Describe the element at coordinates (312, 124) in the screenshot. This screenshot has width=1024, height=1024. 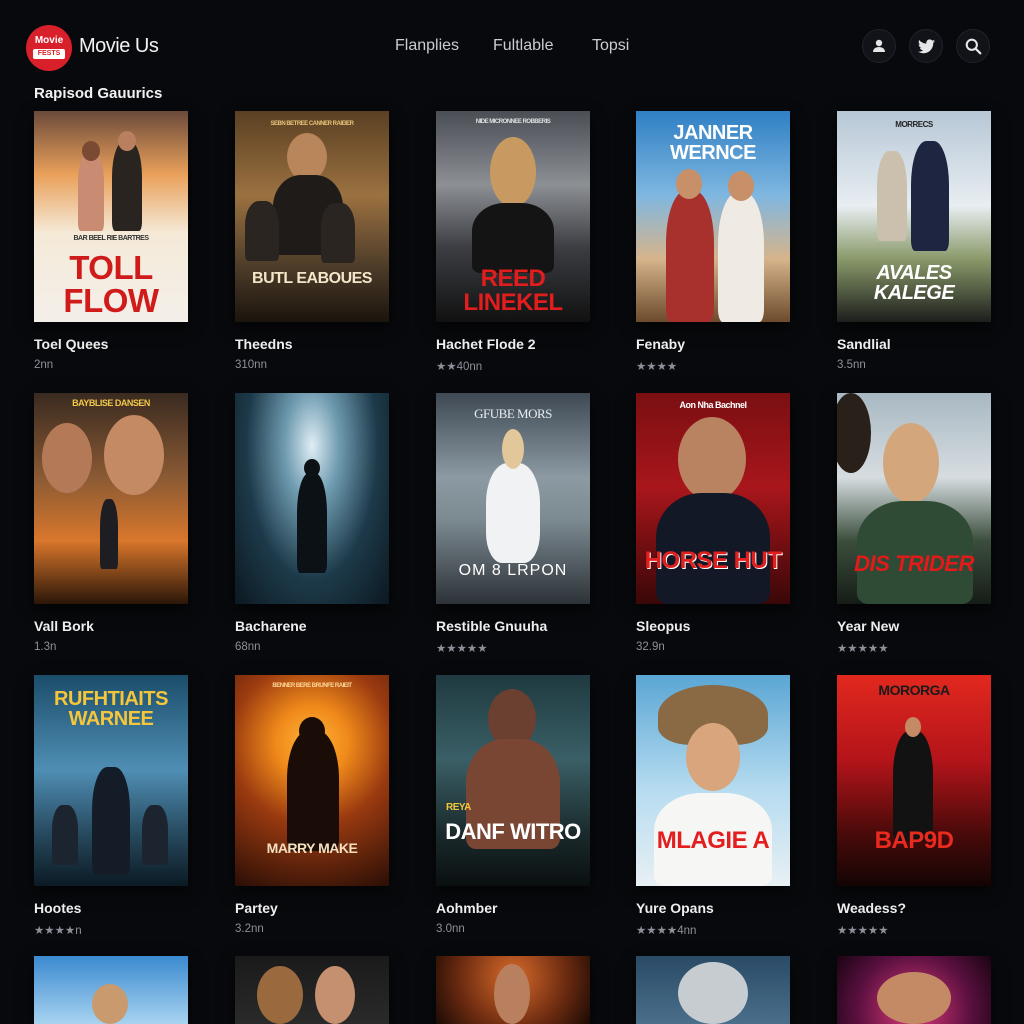
I see `poster-tagline: SEBN BETREE CANNER RAIEIER` at that location.